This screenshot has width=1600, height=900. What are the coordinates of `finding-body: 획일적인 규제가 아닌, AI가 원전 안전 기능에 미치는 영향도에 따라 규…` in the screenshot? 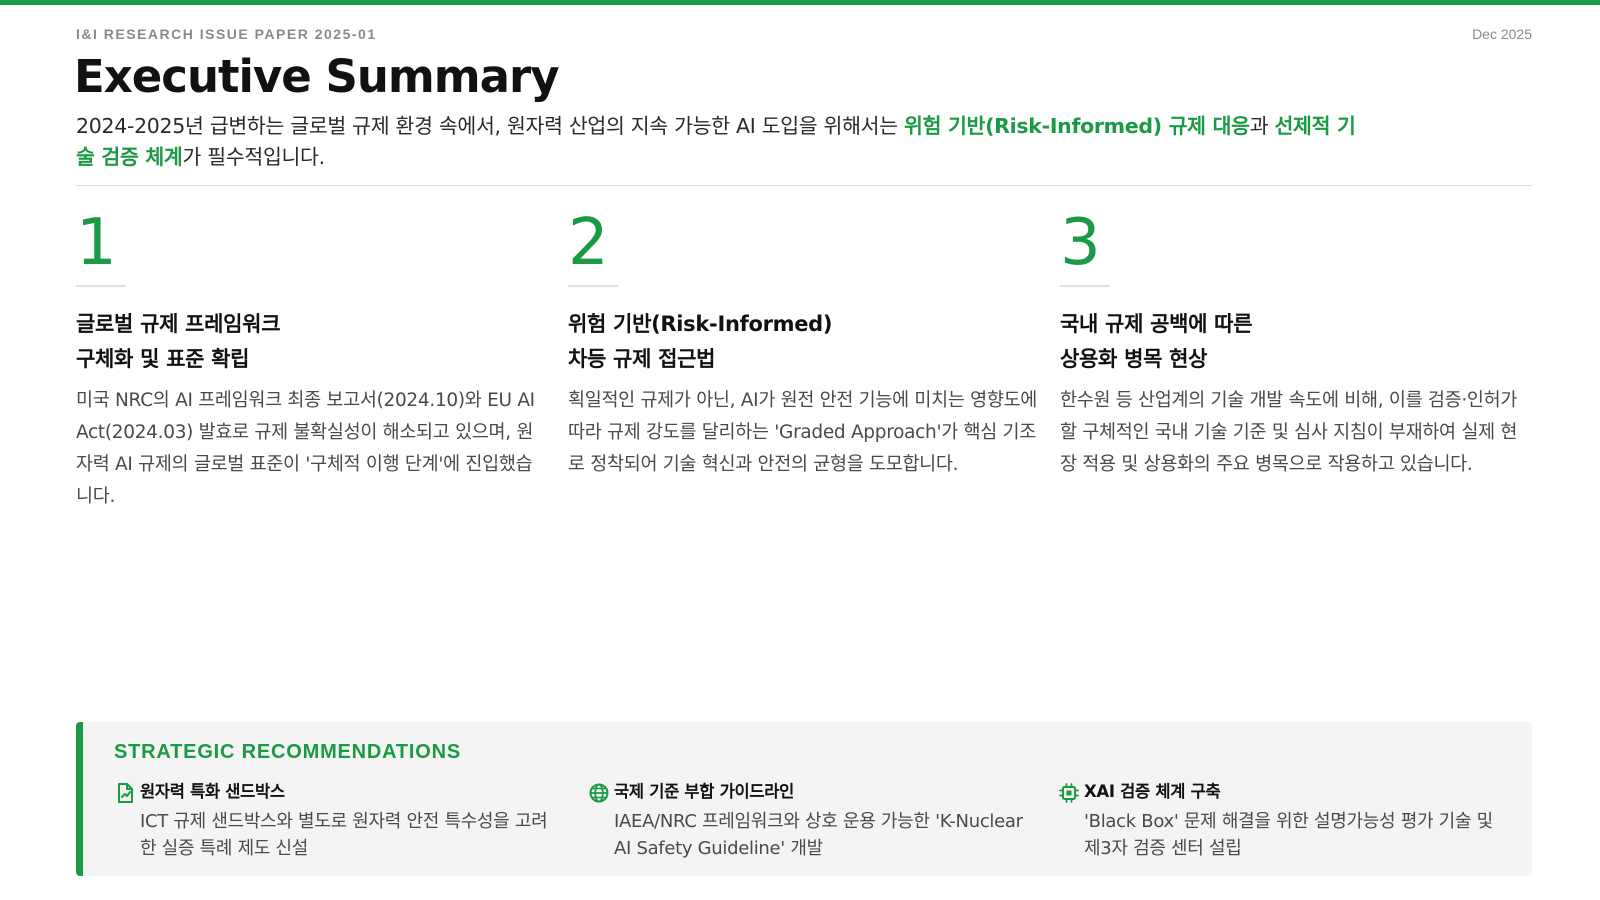 It's located at (803, 432).